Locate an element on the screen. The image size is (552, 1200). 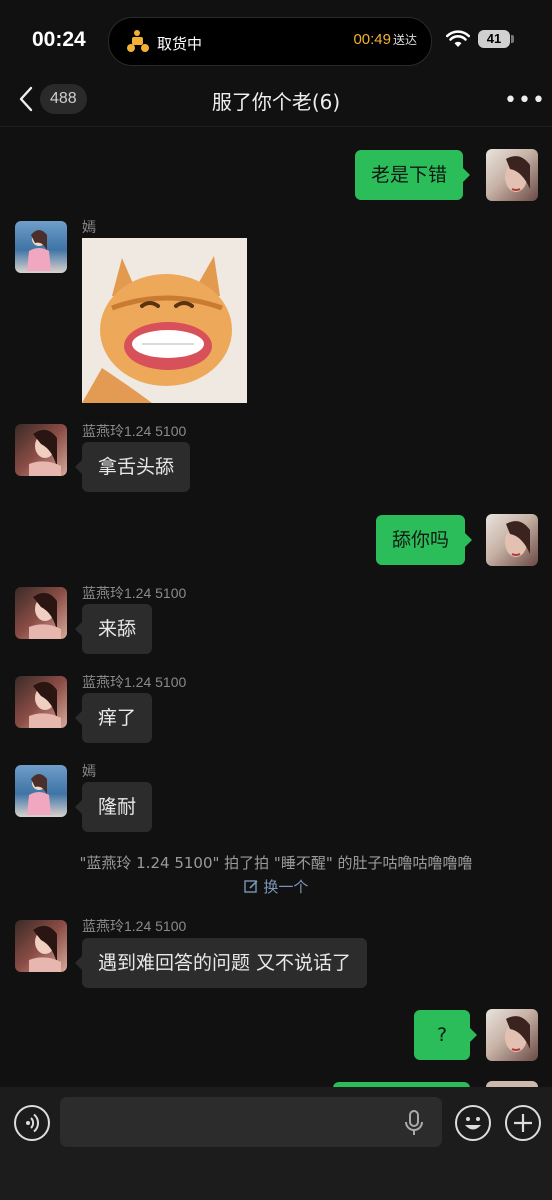
eta-label: 送达 is located at coordinates (404, 40).